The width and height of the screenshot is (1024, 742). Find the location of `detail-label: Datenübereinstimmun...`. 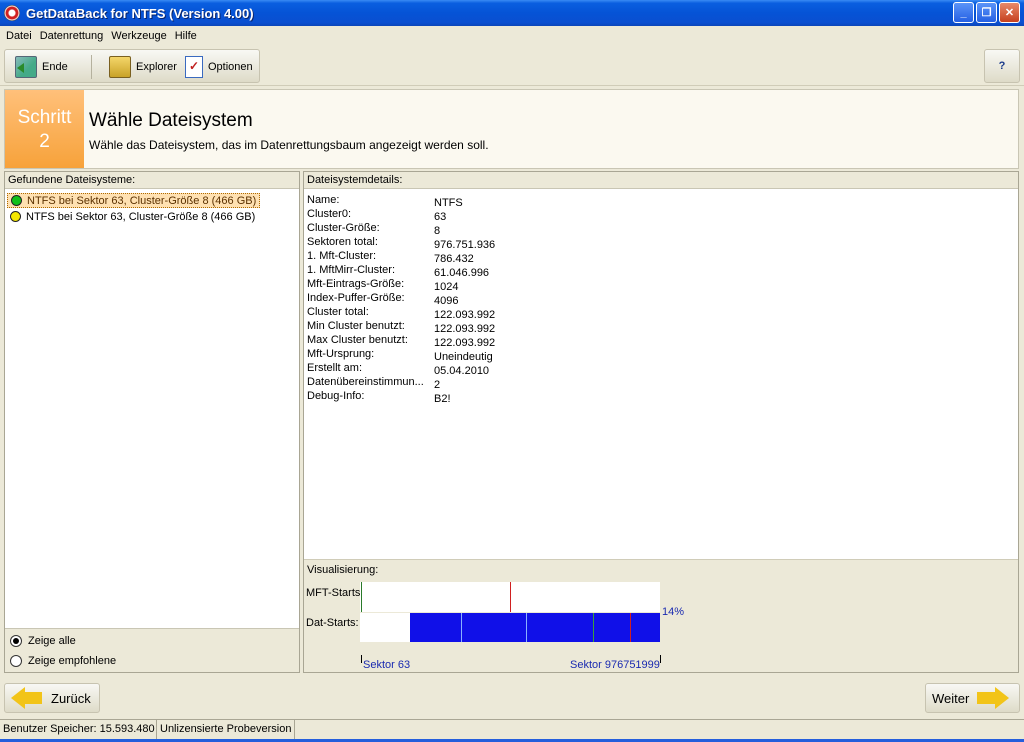

detail-label: Datenübereinstimmun... is located at coordinates (365, 382).